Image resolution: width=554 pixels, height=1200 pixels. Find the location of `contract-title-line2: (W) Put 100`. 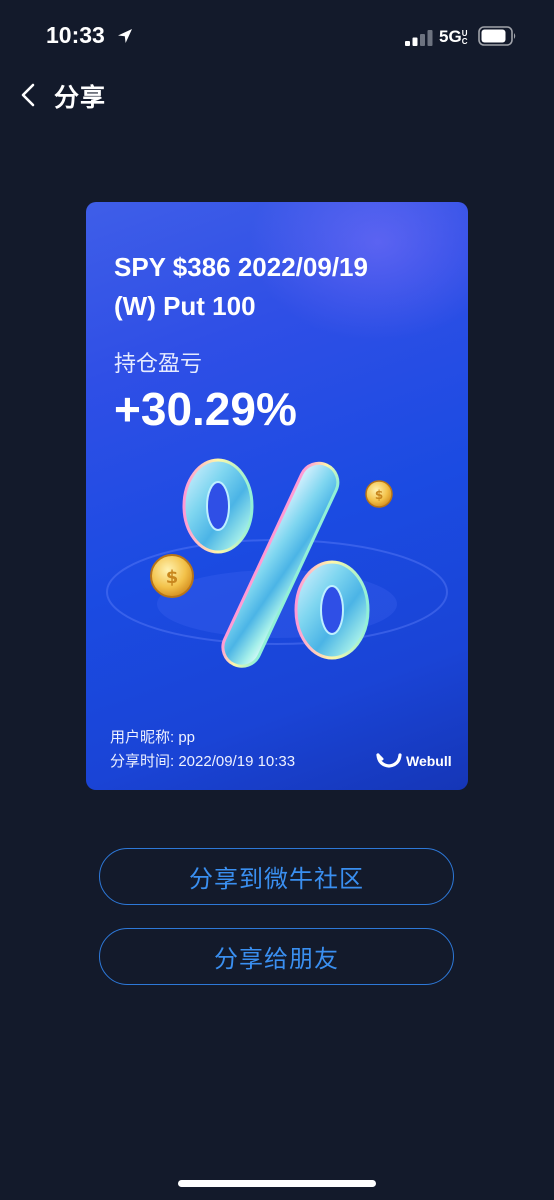

contract-title-line2: (W) Put 100 is located at coordinates (185, 306).